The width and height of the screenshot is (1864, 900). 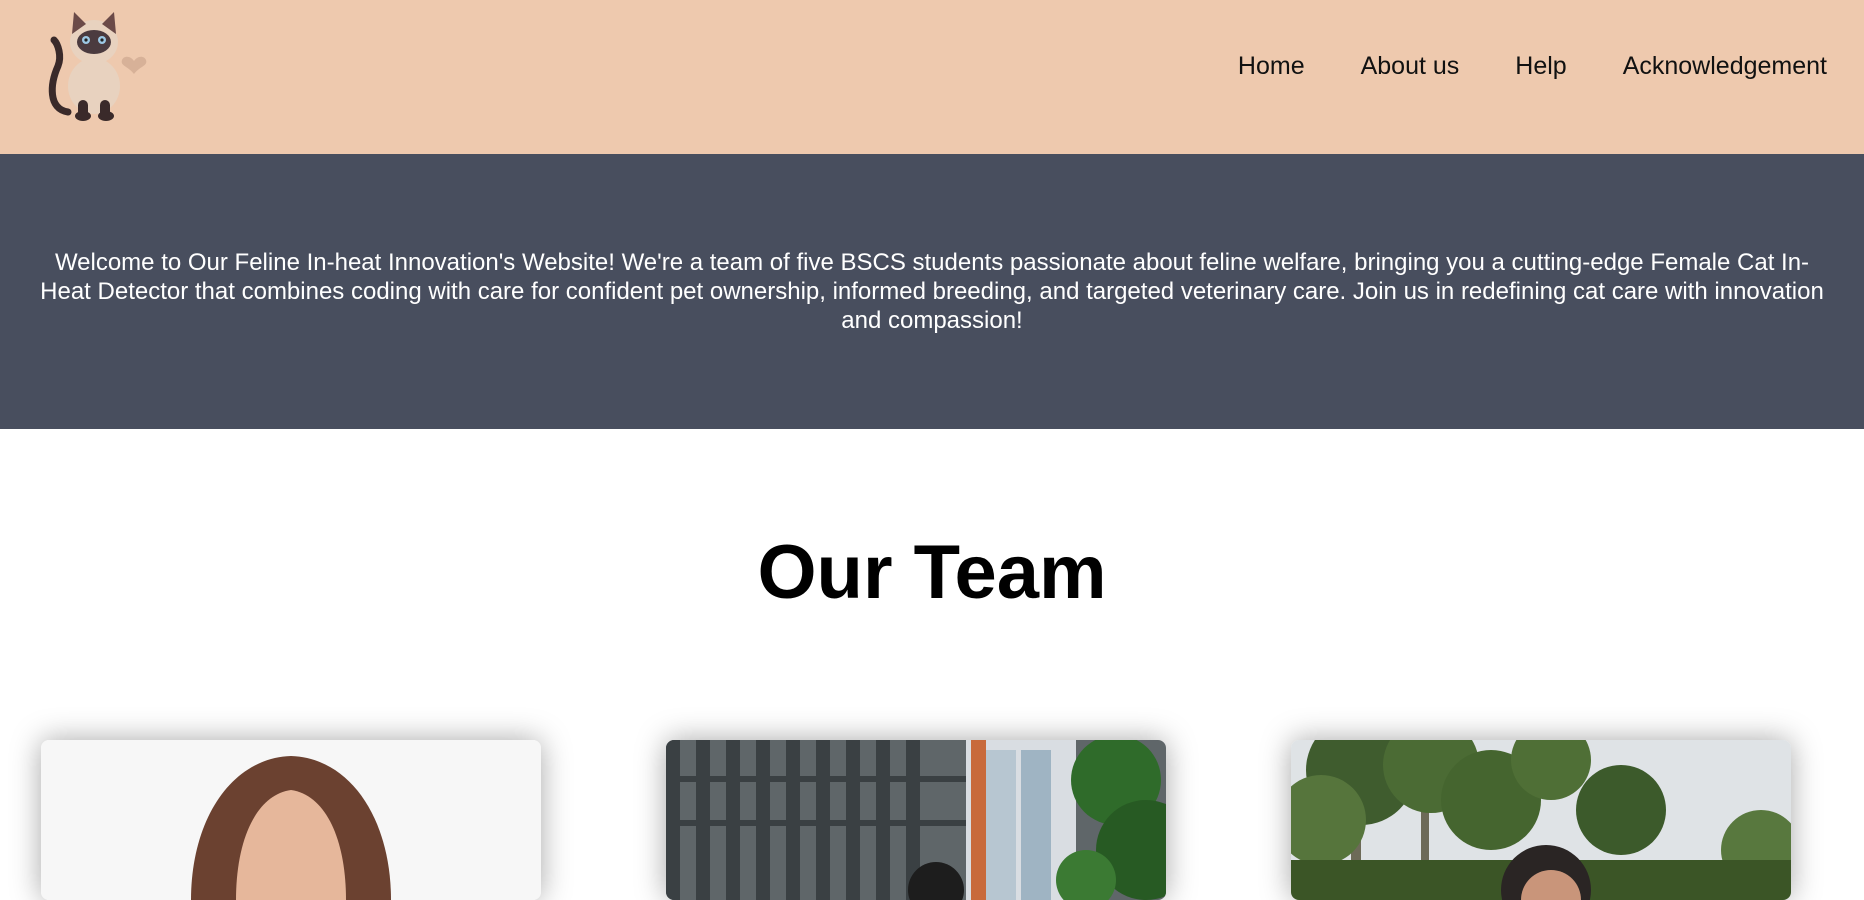 What do you see at coordinates (932, 572) in the screenshot?
I see `team-heading: Our Team` at bounding box center [932, 572].